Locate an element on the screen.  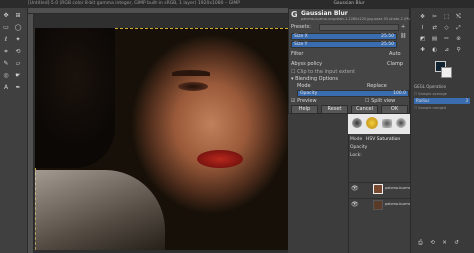
paths-icon: ⤭ is located at coordinates (458, 17).